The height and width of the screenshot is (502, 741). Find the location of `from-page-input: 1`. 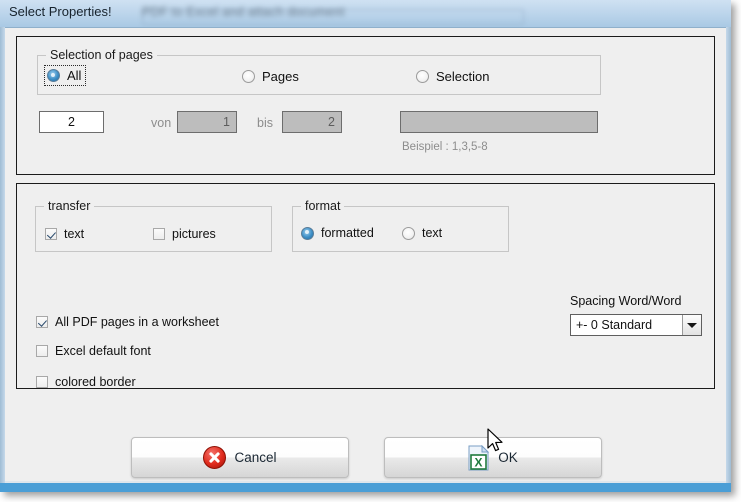

from-page-input: 1 is located at coordinates (207, 122).